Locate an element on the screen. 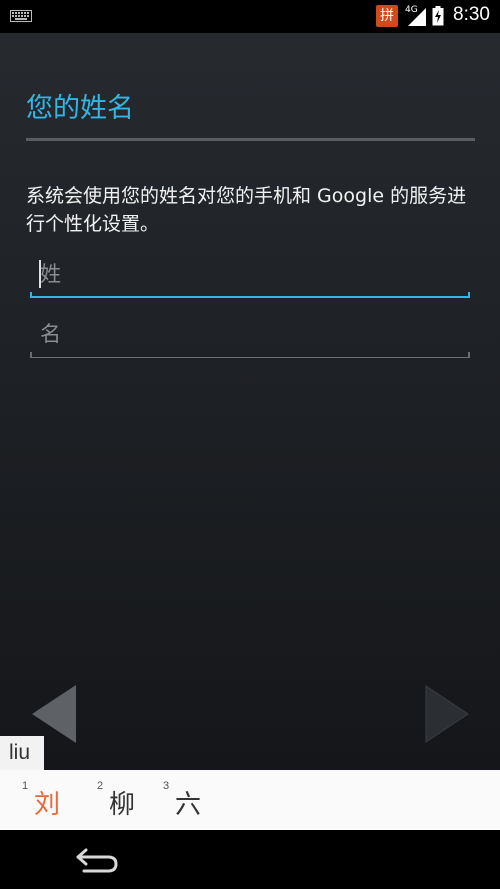 The image size is (500, 889). ime-candidate: 2 柳 is located at coordinates (127, 800).